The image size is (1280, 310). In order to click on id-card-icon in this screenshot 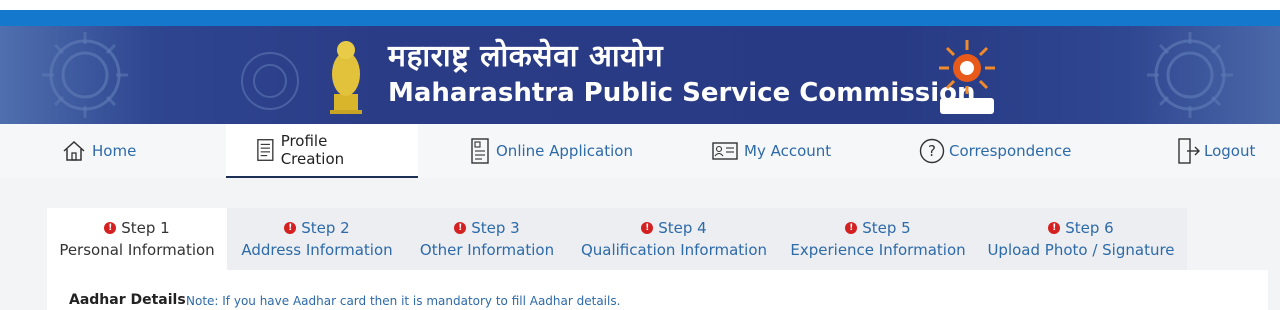, I will do `click(725, 151)`.